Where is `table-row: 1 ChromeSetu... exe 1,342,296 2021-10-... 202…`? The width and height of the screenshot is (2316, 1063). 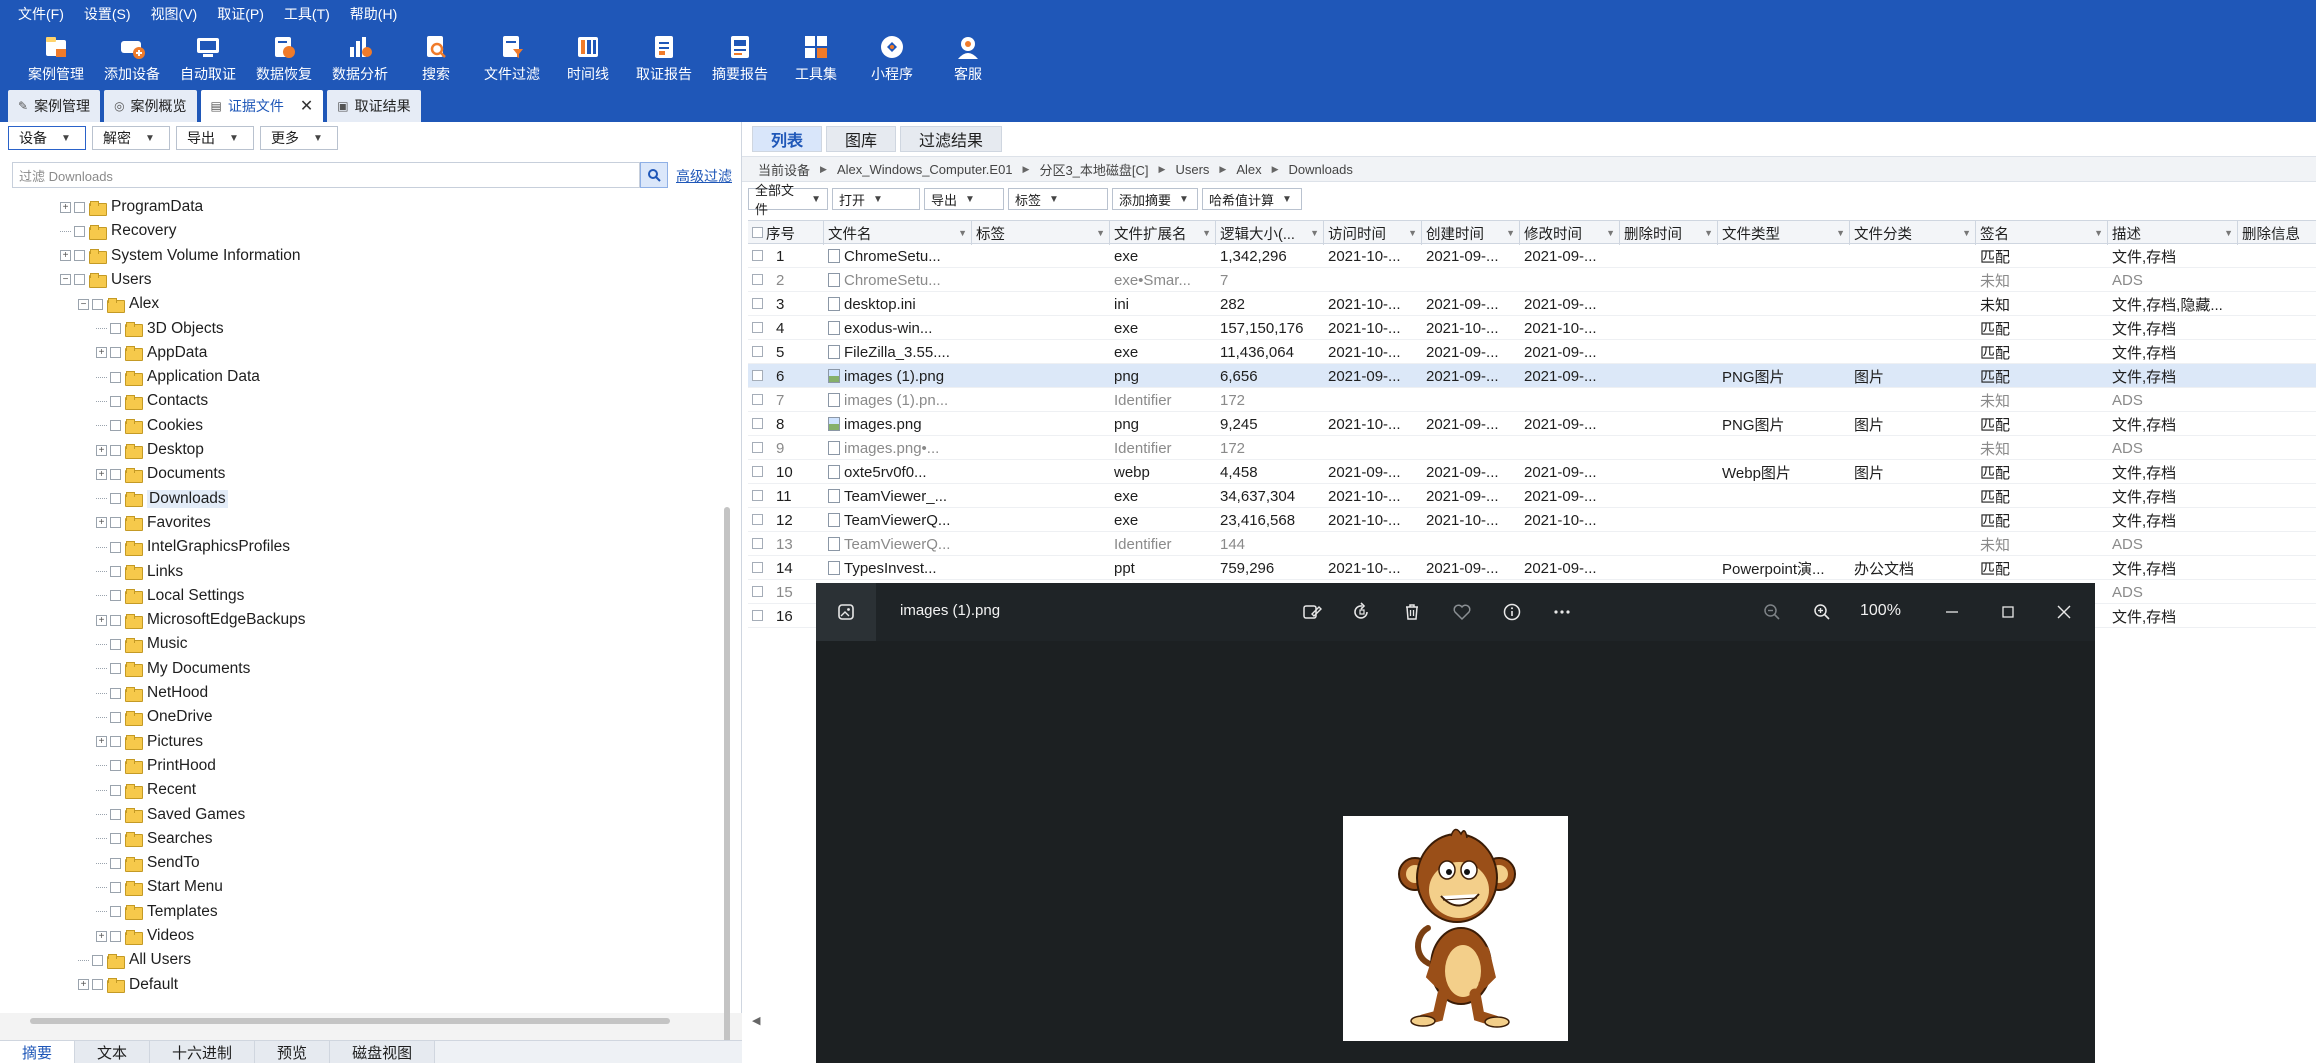 table-row: 1 ChromeSetu... exe 1,342,296 2021-10-... 202… is located at coordinates (1532, 256).